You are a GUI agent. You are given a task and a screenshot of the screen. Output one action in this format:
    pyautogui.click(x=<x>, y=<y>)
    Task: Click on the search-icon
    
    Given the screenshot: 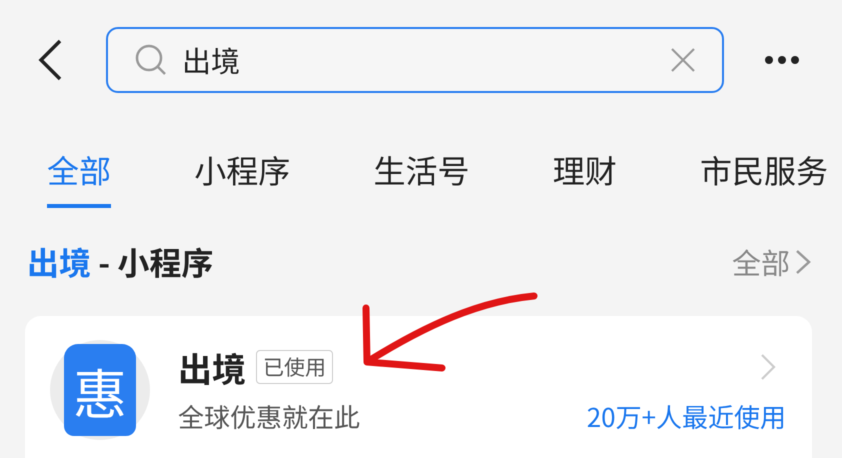 What is the action you would take?
    pyautogui.click(x=151, y=60)
    